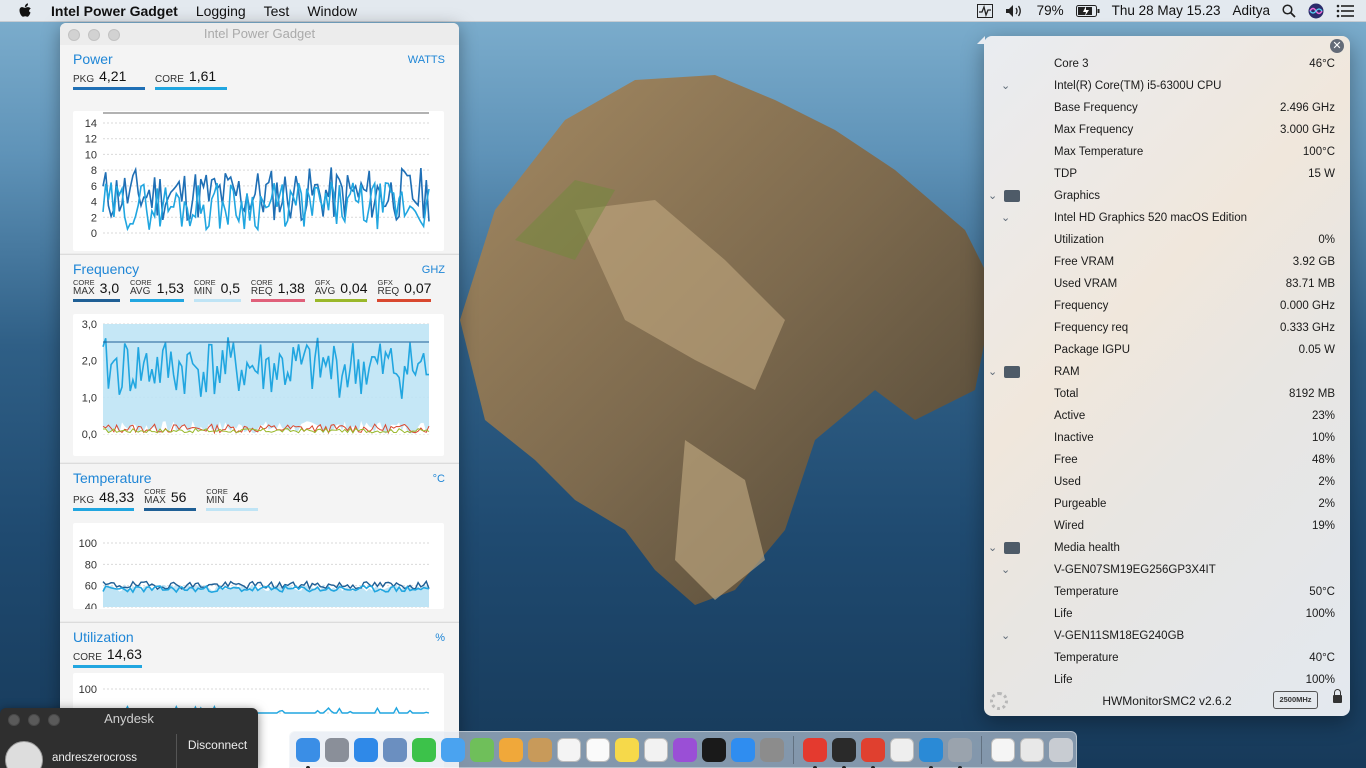  What do you see at coordinates (627, 749) in the screenshot?
I see `notes-icon` at bounding box center [627, 749].